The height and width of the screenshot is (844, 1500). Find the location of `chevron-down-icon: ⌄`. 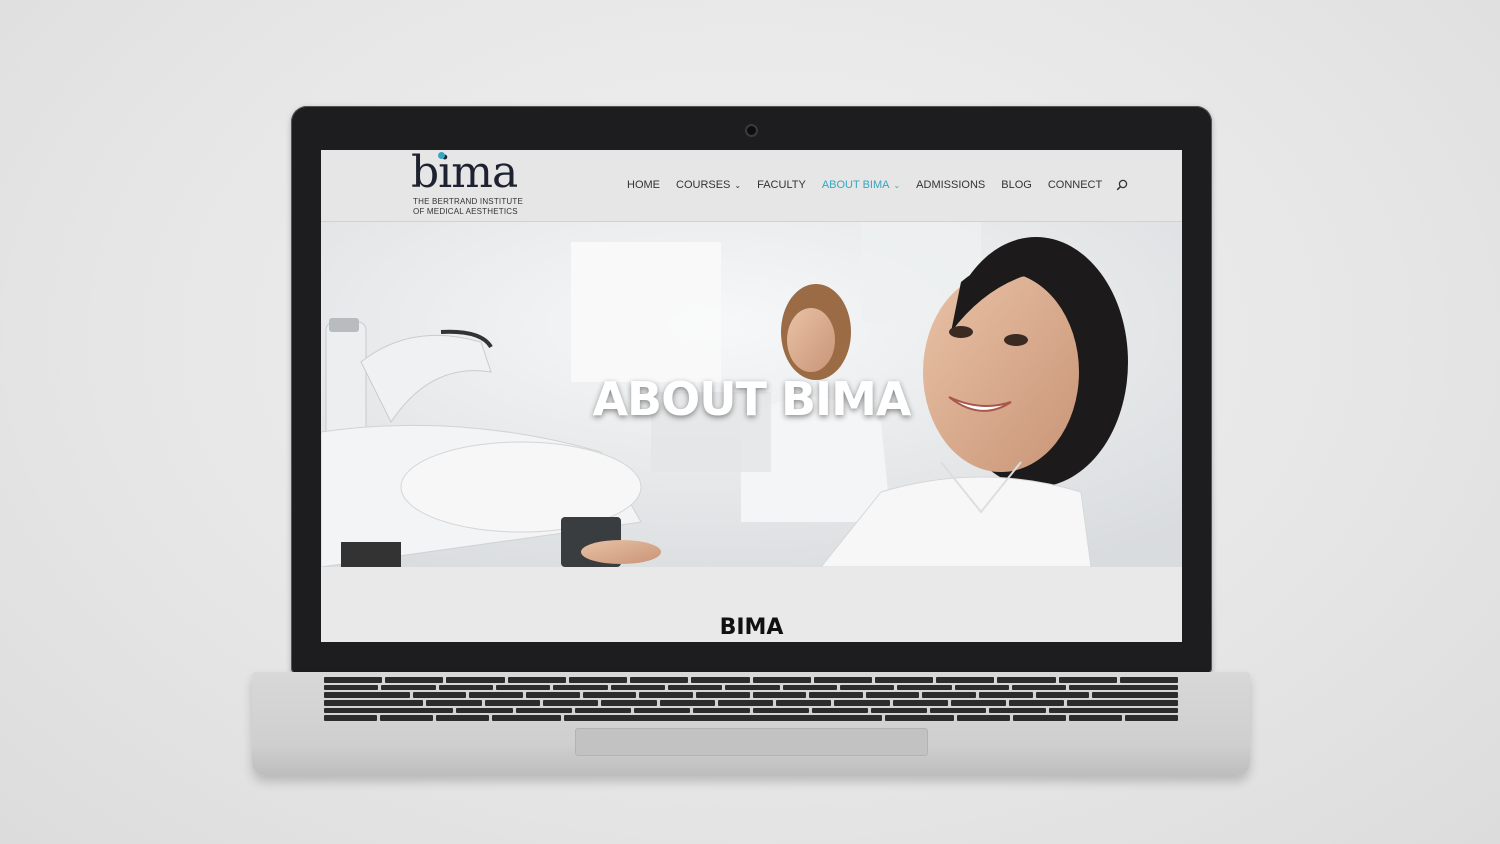

chevron-down-icon: ⌄ is located at coordinates (738, 185).